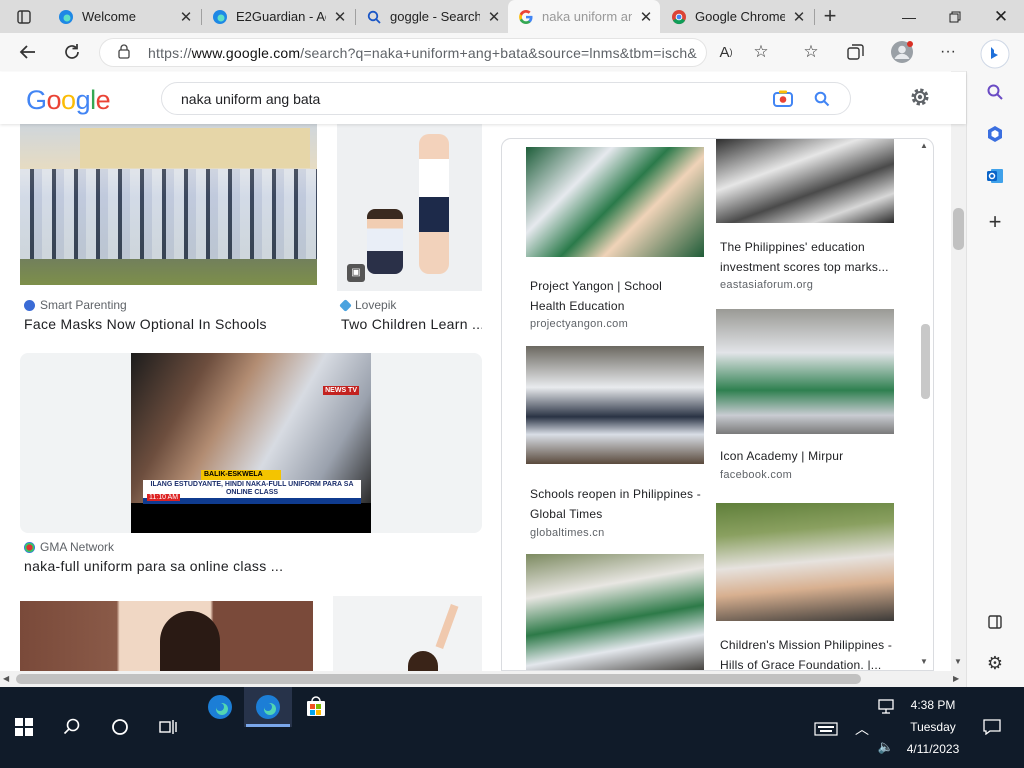  What do you see at coordinates (925, 361) in the screenshot?
I see `panel-scrollbar-thumb` at bounding box center [925, 361].